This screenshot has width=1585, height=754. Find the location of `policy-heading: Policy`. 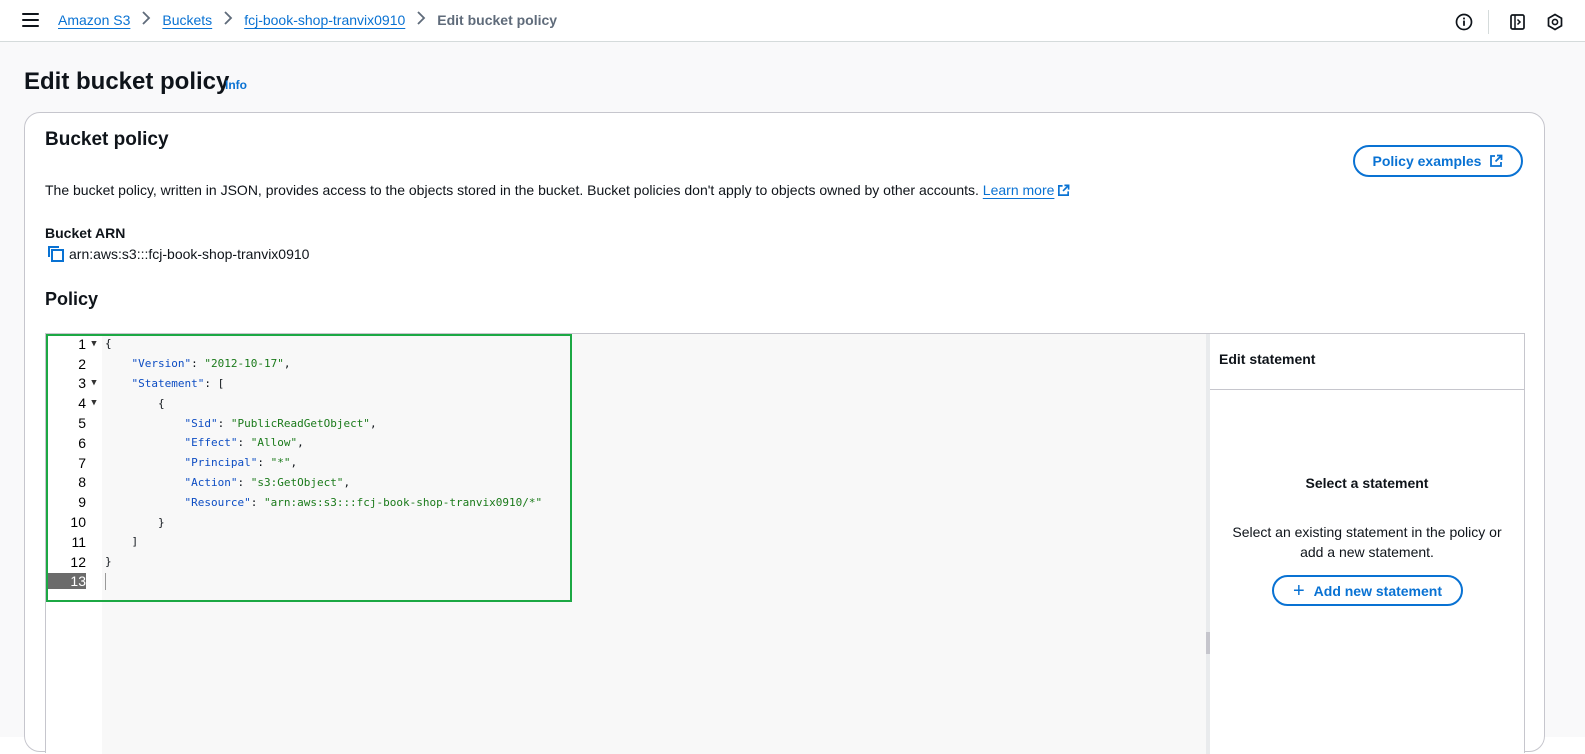

policy-heading: Policy is located at coordinates (72, 299).